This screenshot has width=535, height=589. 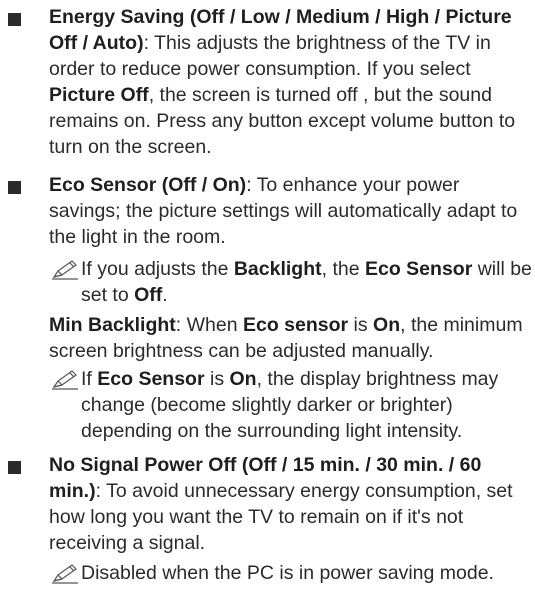 I want to click on eco-sensor-title: Eco Sensor (Off / On), so click(x=148, y=185).